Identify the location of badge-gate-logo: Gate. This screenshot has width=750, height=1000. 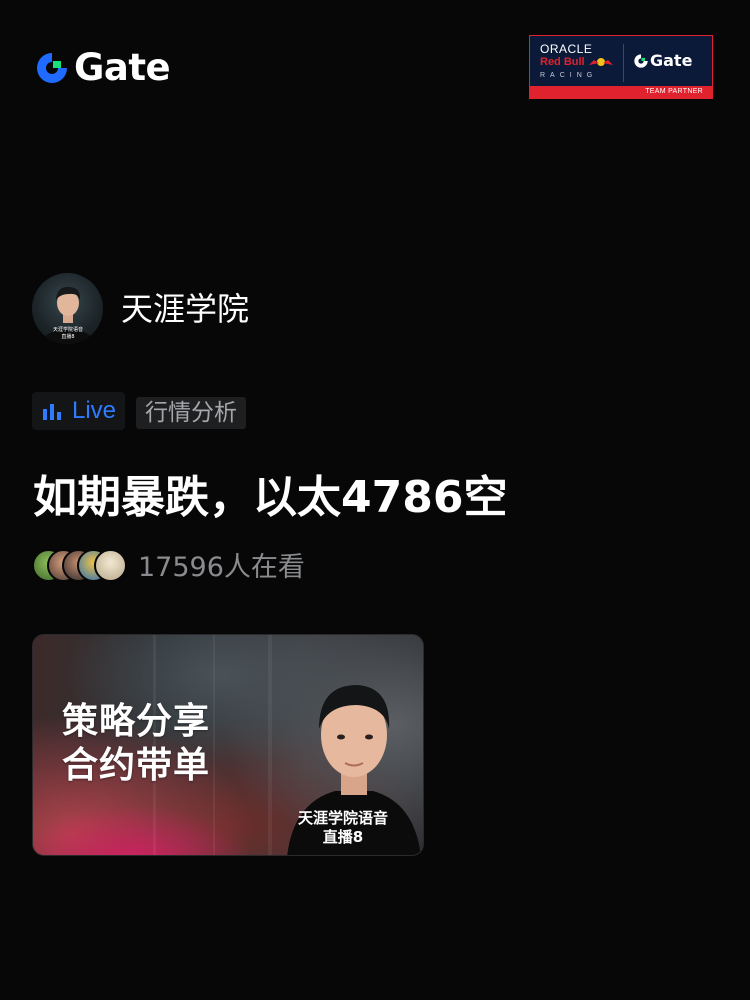
(662, 60).